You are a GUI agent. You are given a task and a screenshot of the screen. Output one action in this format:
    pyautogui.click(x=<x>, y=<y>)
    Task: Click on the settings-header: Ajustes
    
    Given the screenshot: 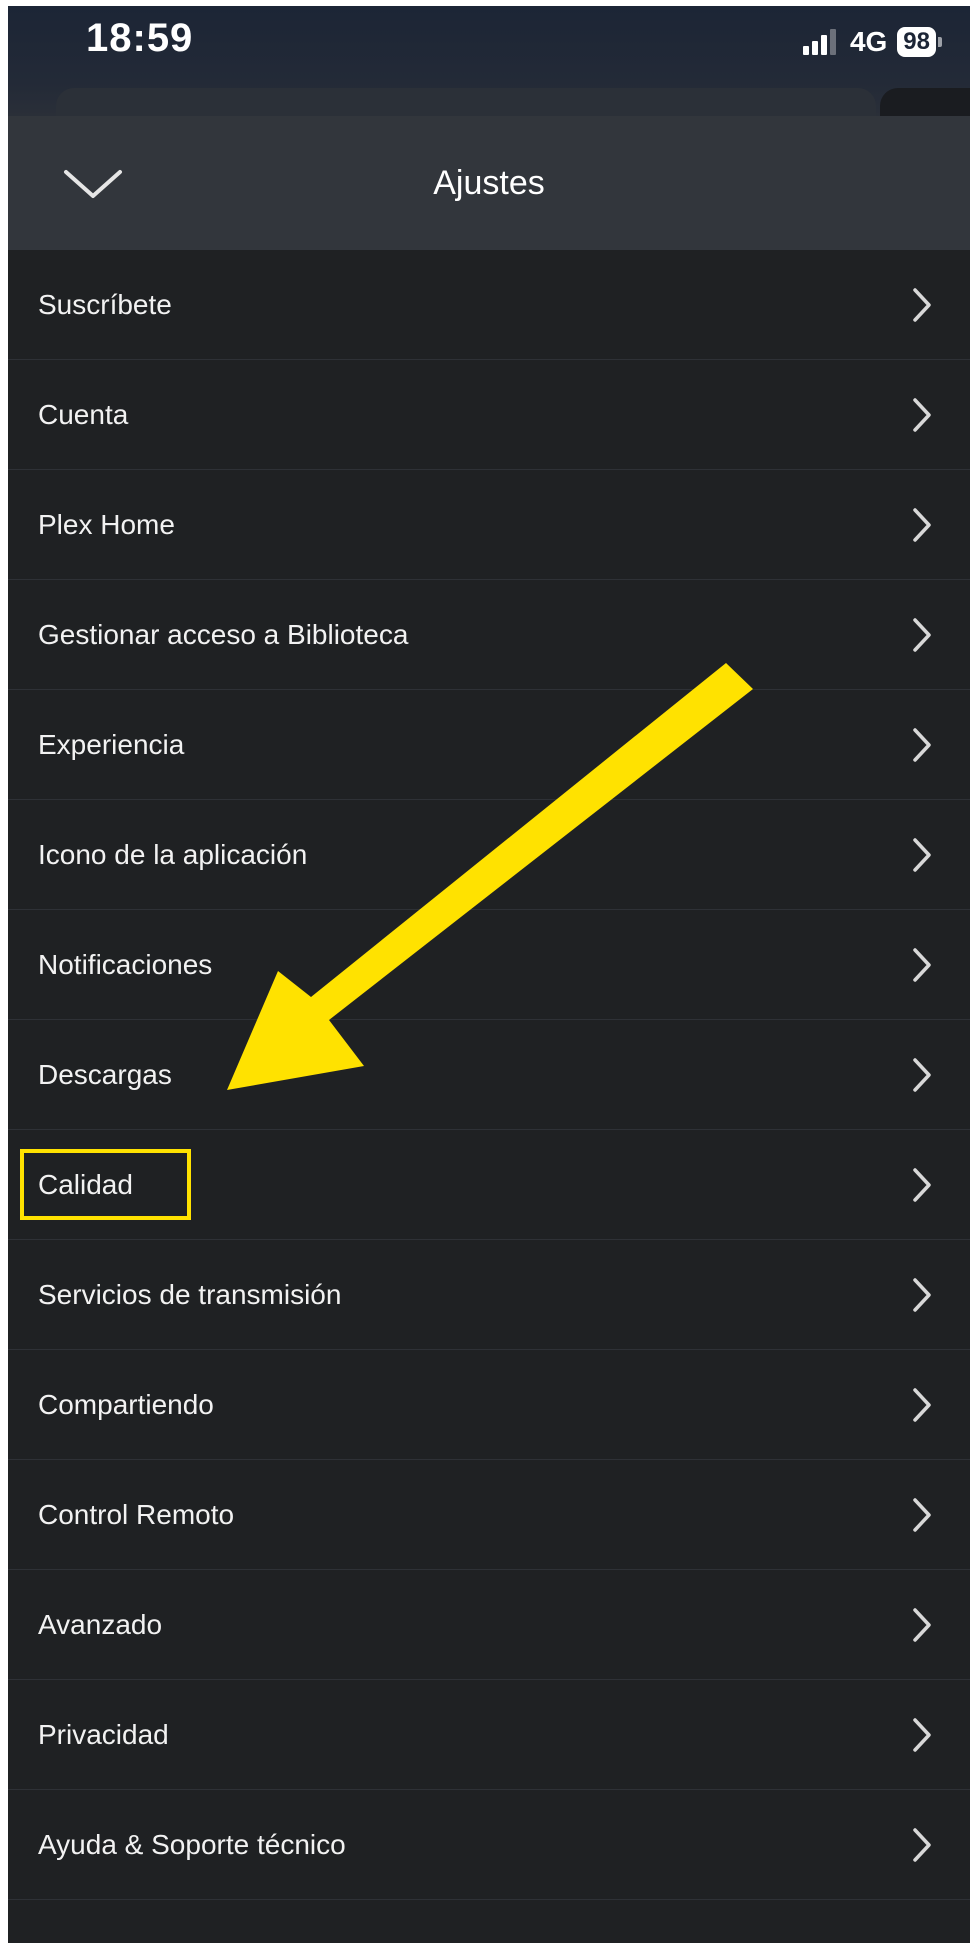 What is the action you would take?
    pyautogui.click(x=489, y=183)
    